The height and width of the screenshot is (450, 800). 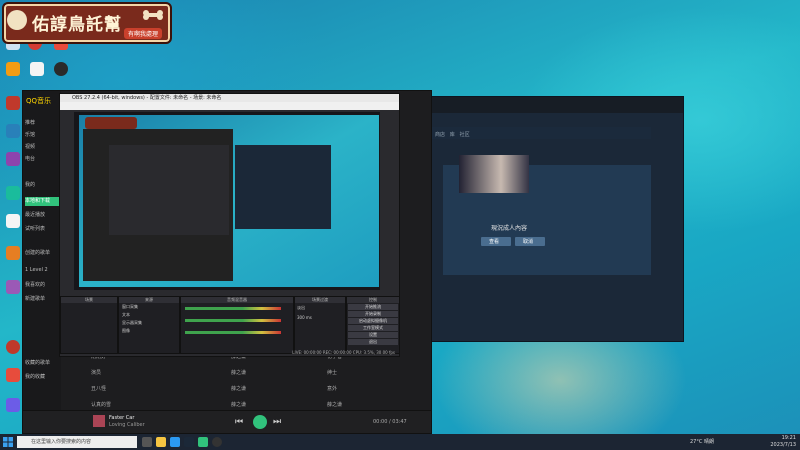 What do you see at coordinates (42, 377) in the screenshot?
I see `qq-sidebar-item: 我的收藏` at bounding box center [42, 377].